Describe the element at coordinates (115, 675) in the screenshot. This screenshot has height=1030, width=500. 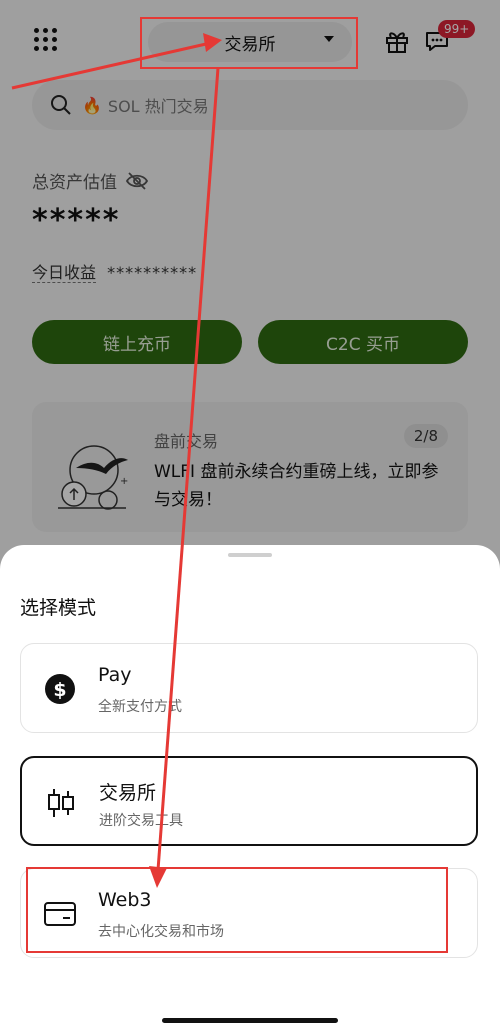
I see `mode-option-name: Pay` at that location.